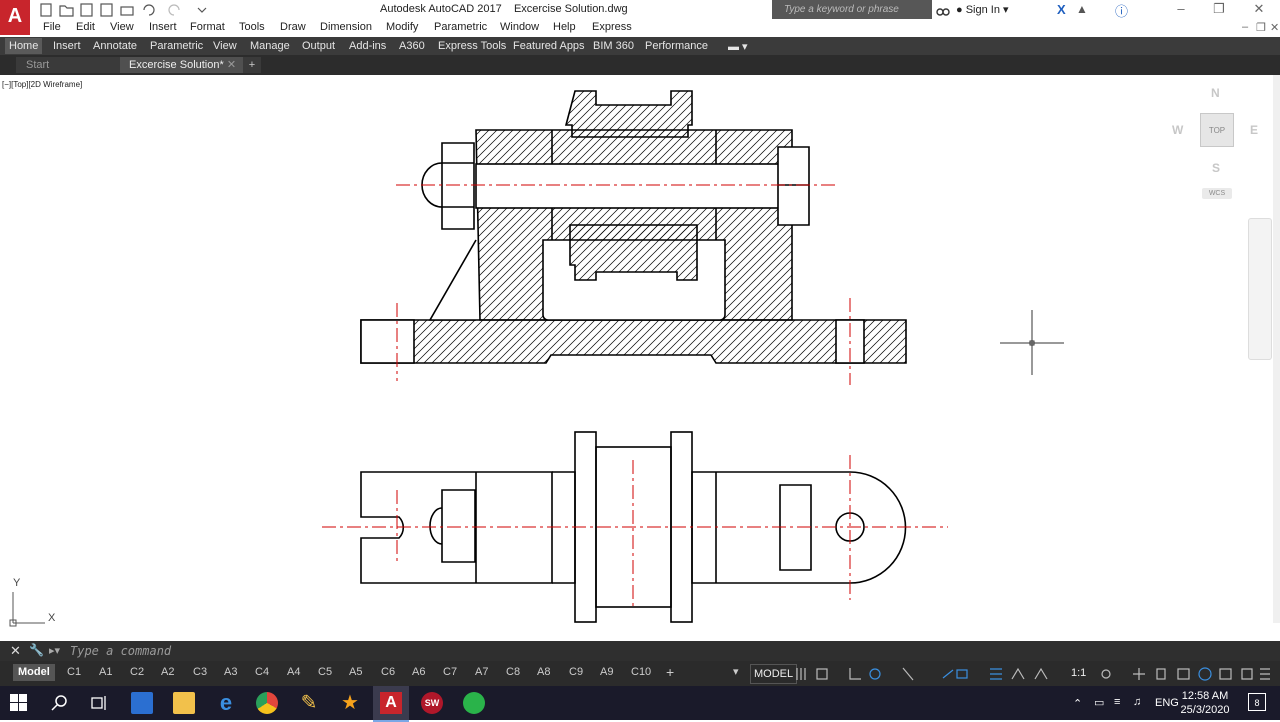 Image resolution: width=1280 pixels, height=722 pixels. I want to click on compass-west: W, so click(1177, 130).